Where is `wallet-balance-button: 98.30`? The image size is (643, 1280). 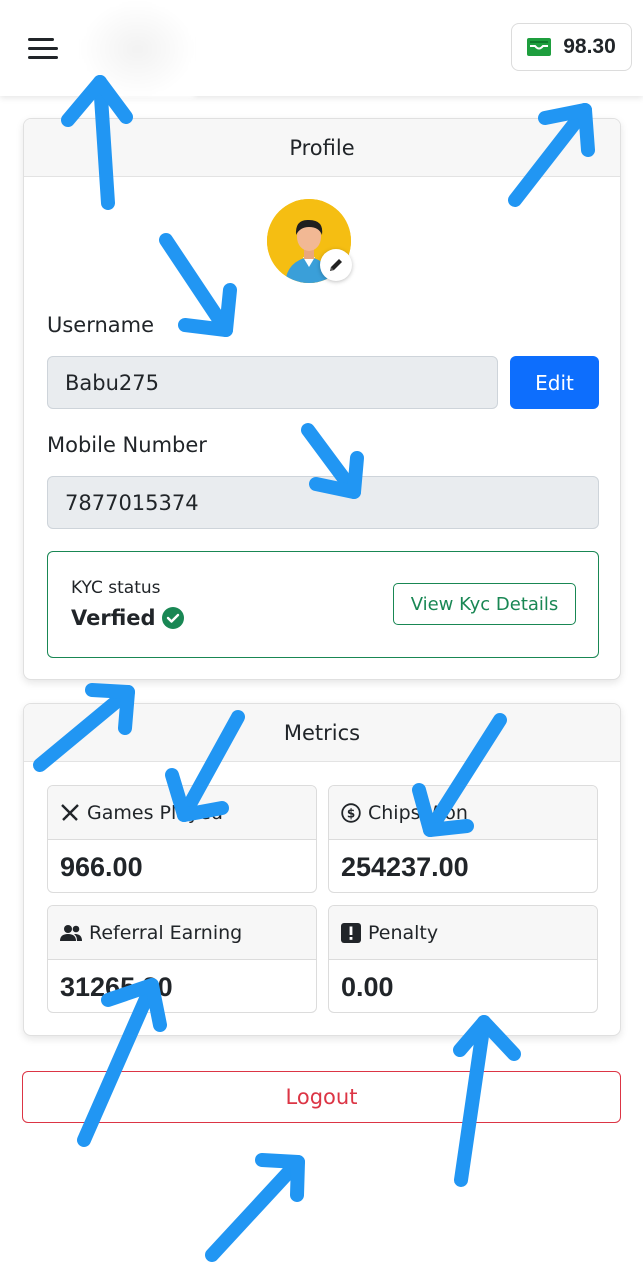 wallet-balance-button: 98.30 is located at coordinates (571, 47).